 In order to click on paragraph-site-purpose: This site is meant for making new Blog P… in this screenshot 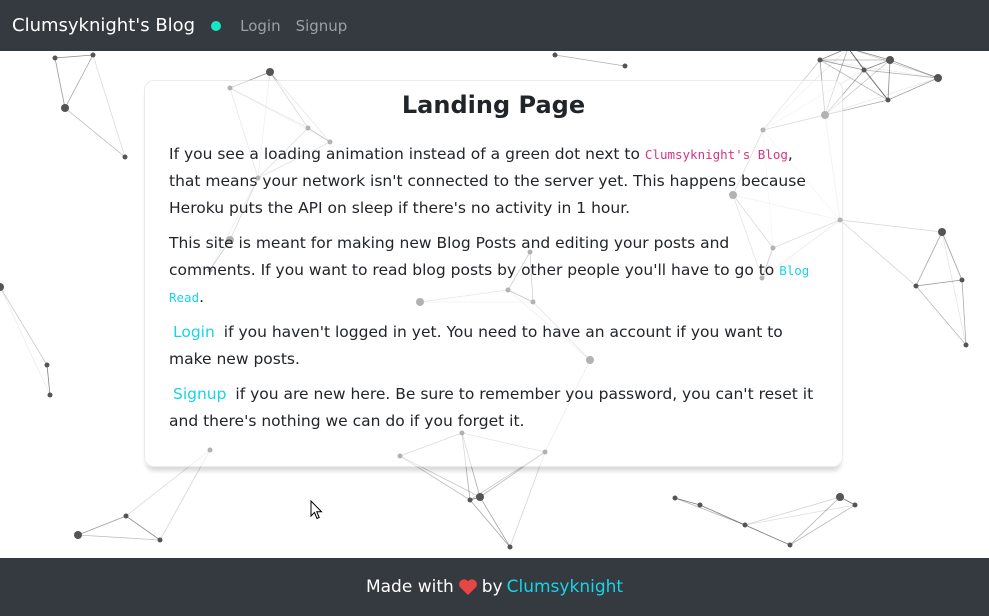, I will do `click(491, 270)`.